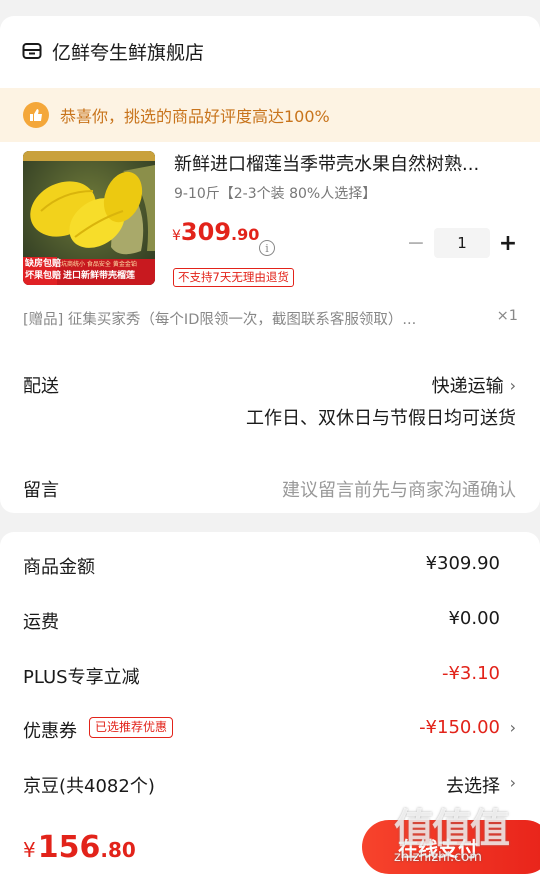  I want to click on total-currency: ¥, so click(29, 850).